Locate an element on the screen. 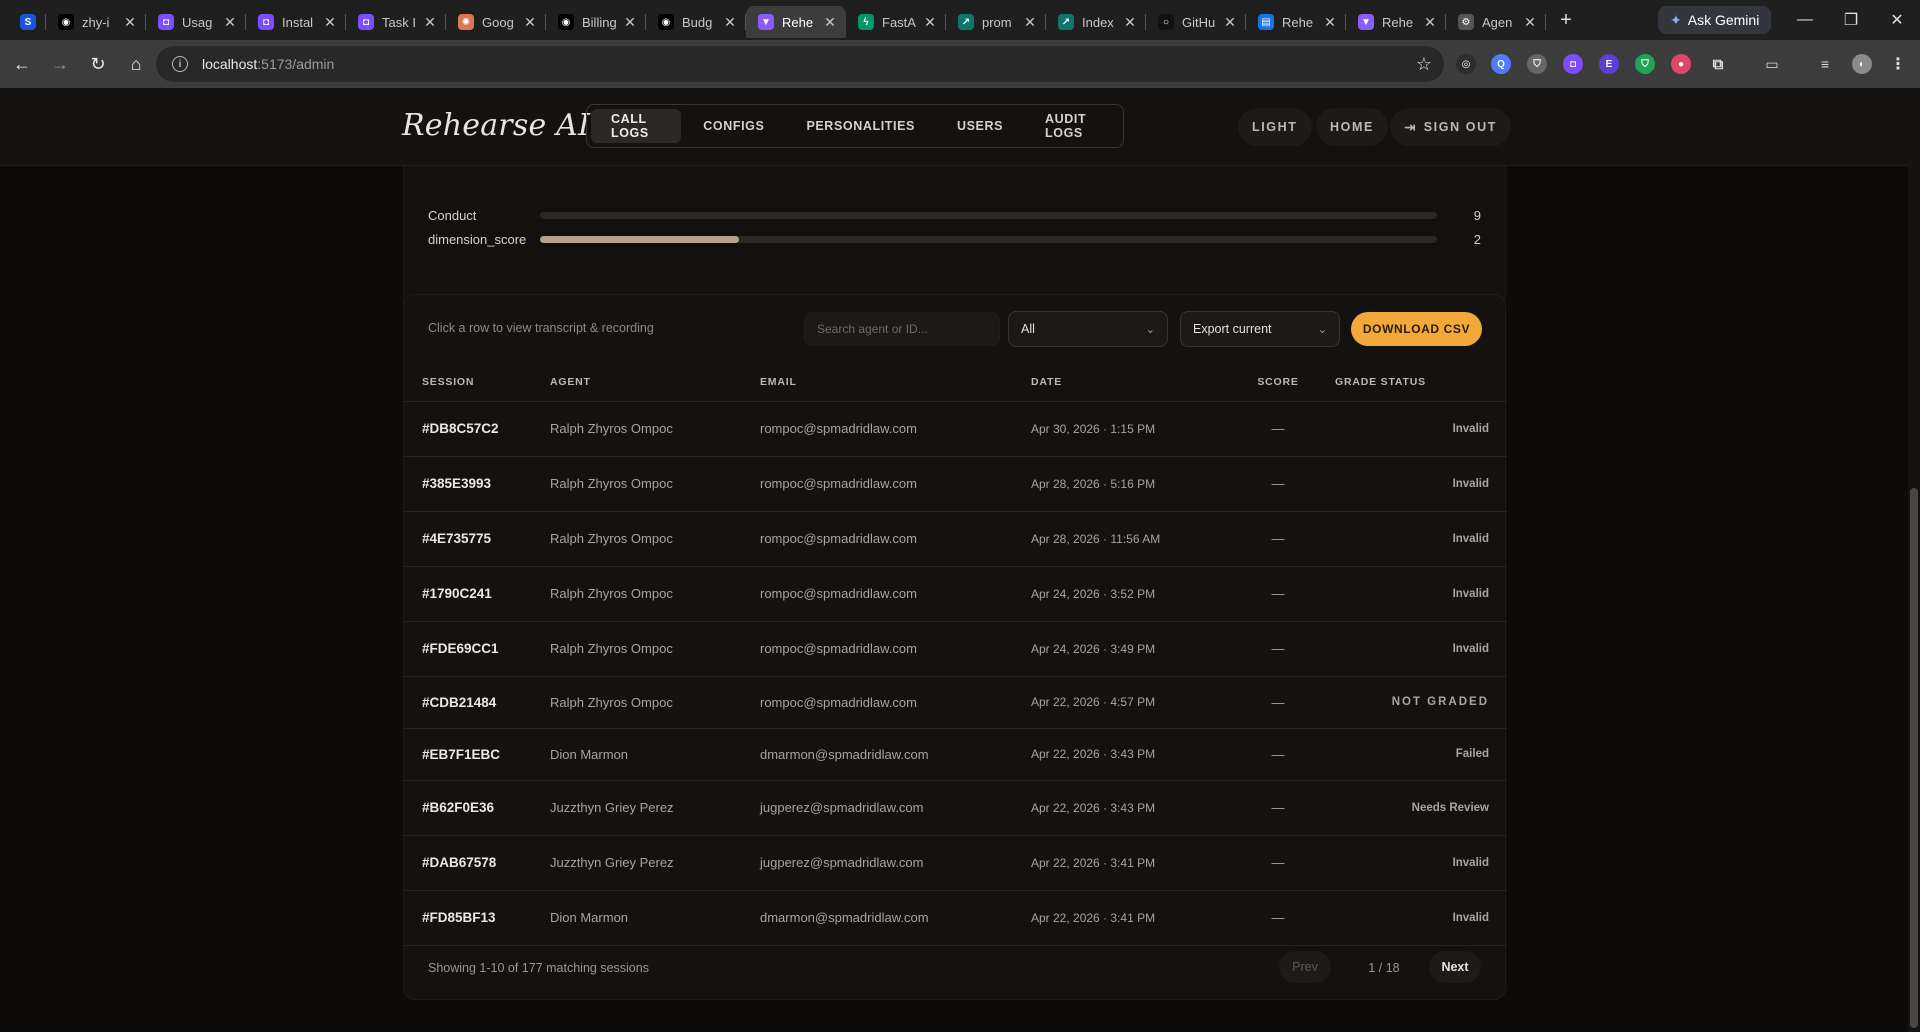  column-header-session: SESSION is located at coordinates (477, 382).